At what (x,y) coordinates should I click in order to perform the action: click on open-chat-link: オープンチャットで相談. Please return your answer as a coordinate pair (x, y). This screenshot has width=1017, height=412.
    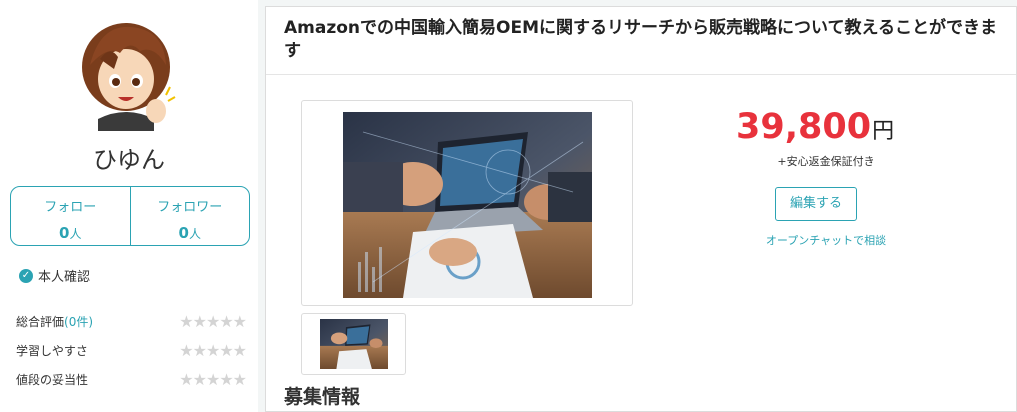
    Looking at the image, I should click on (826, 240).